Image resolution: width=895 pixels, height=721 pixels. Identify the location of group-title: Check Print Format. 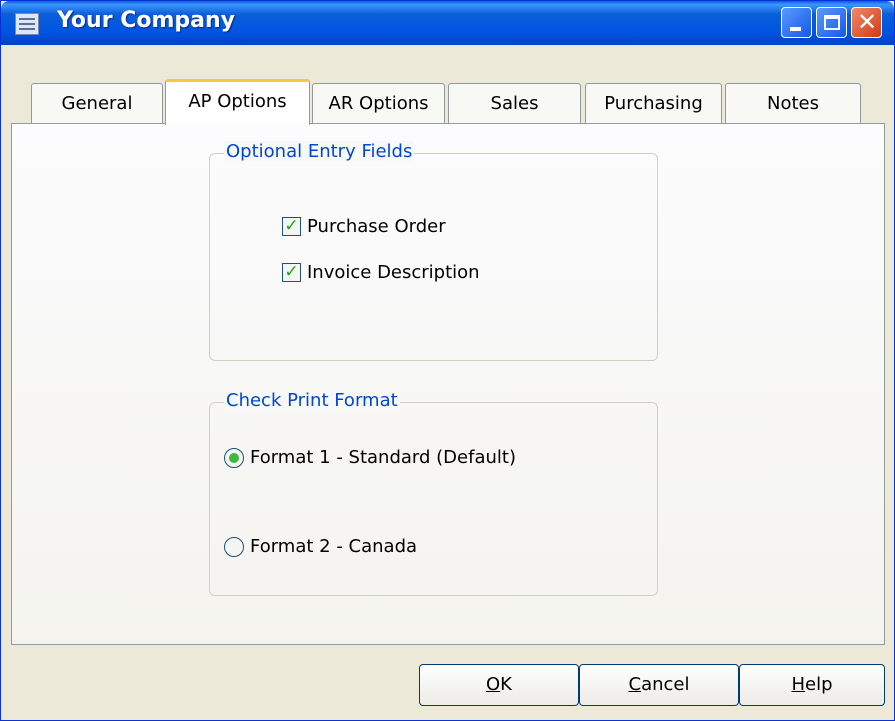
(312, 400).